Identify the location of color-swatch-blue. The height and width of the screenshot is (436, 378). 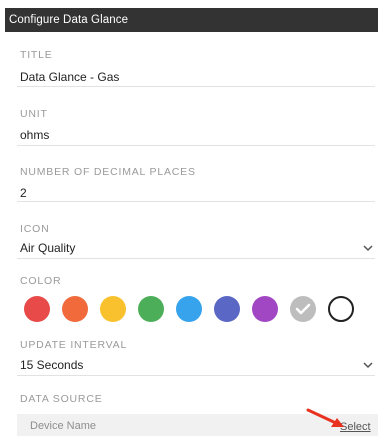
(189, 309).